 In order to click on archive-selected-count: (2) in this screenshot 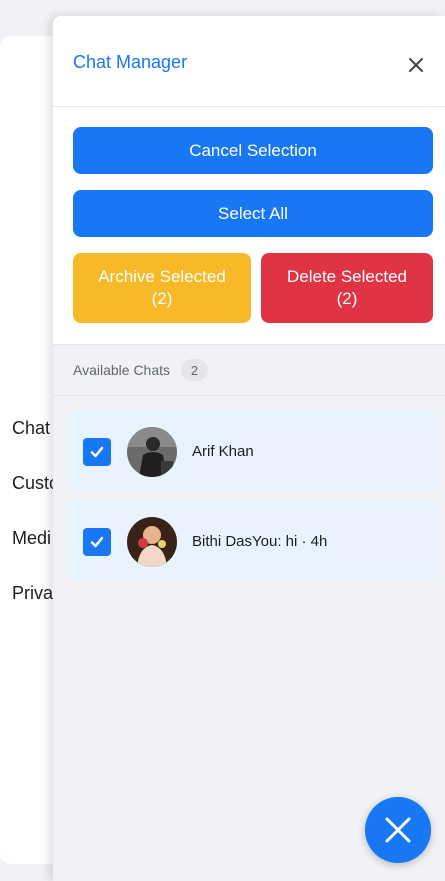, I will do `click(162, 298)`.